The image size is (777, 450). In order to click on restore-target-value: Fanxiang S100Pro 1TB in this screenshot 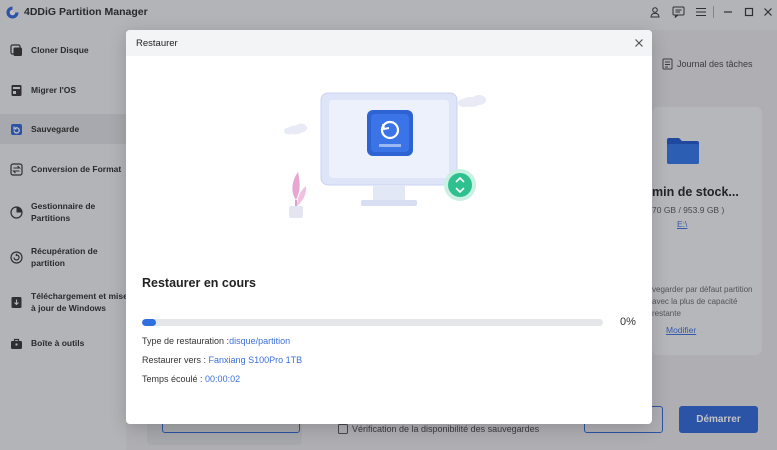, I will do `click(255, 360)`.